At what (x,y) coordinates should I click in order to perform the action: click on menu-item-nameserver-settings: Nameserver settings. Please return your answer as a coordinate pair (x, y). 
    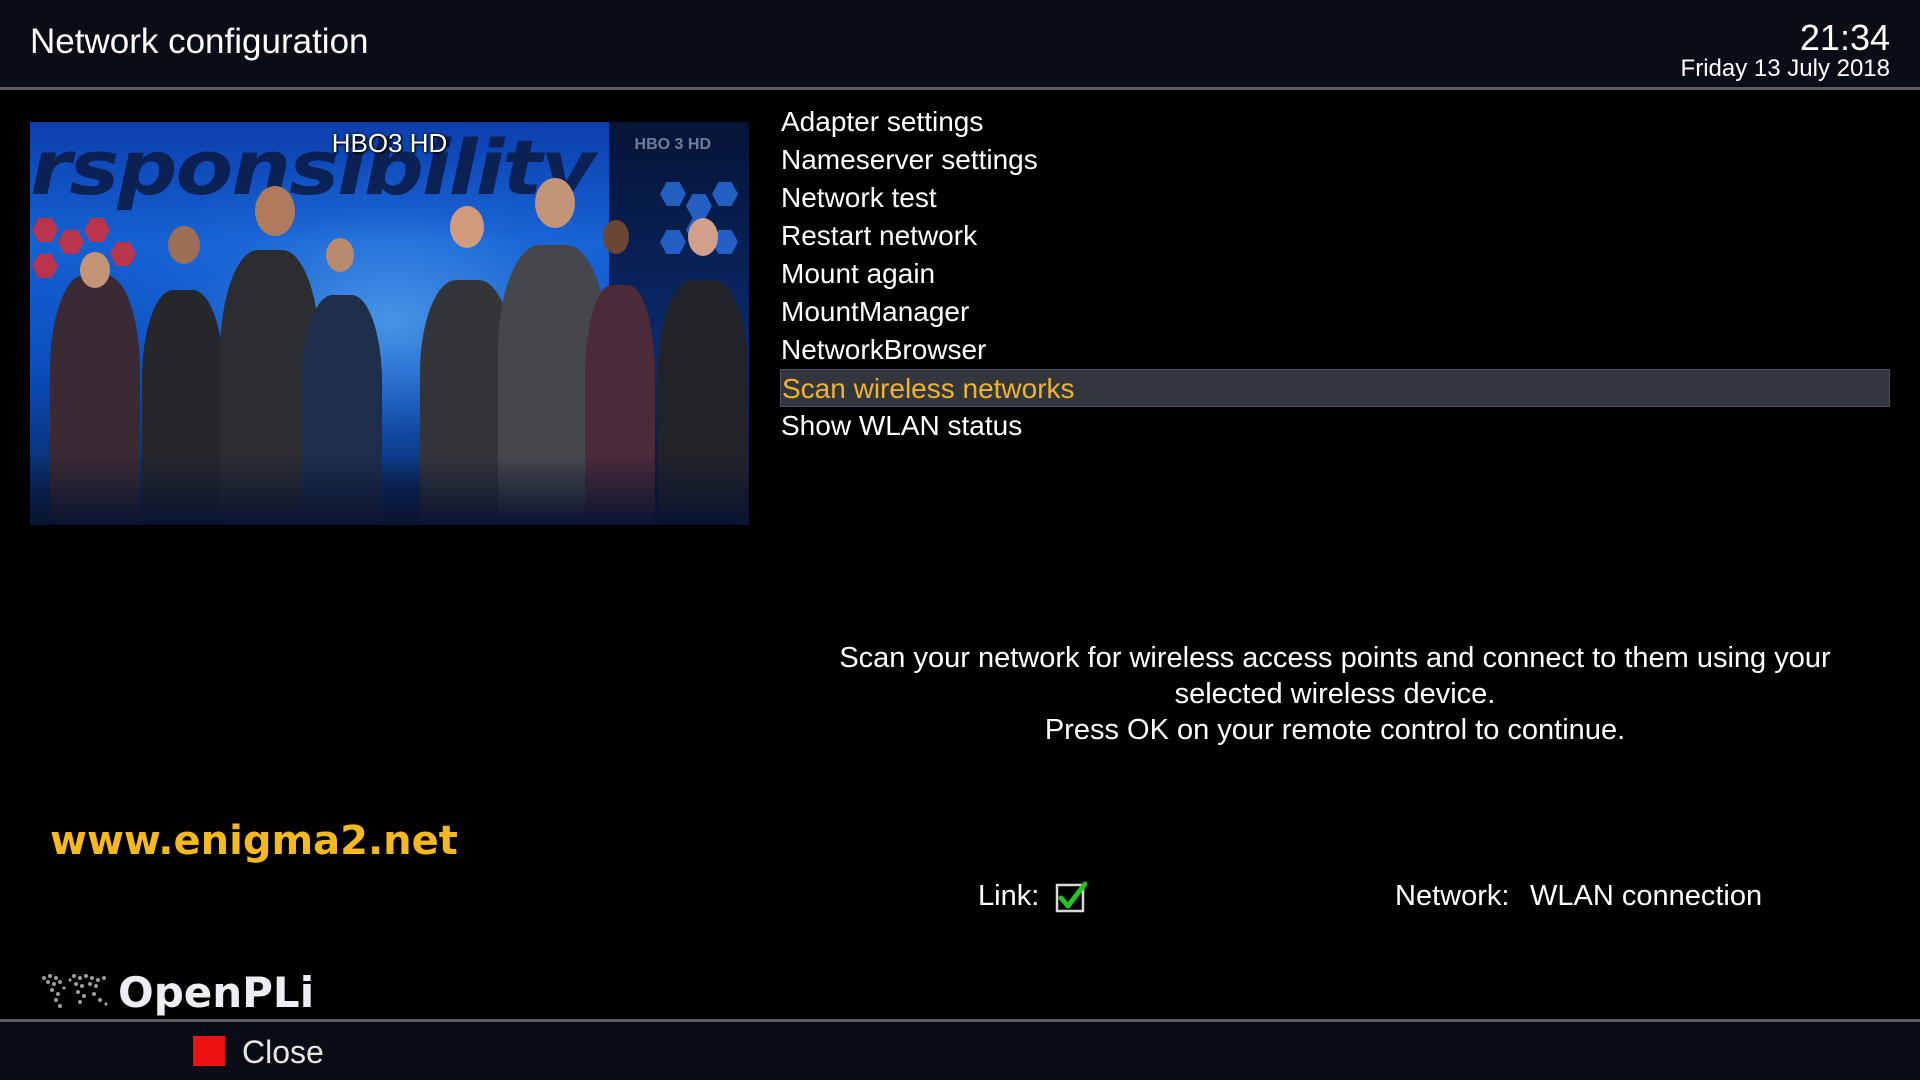
    Looking at the image, I should click on (1335, 160).